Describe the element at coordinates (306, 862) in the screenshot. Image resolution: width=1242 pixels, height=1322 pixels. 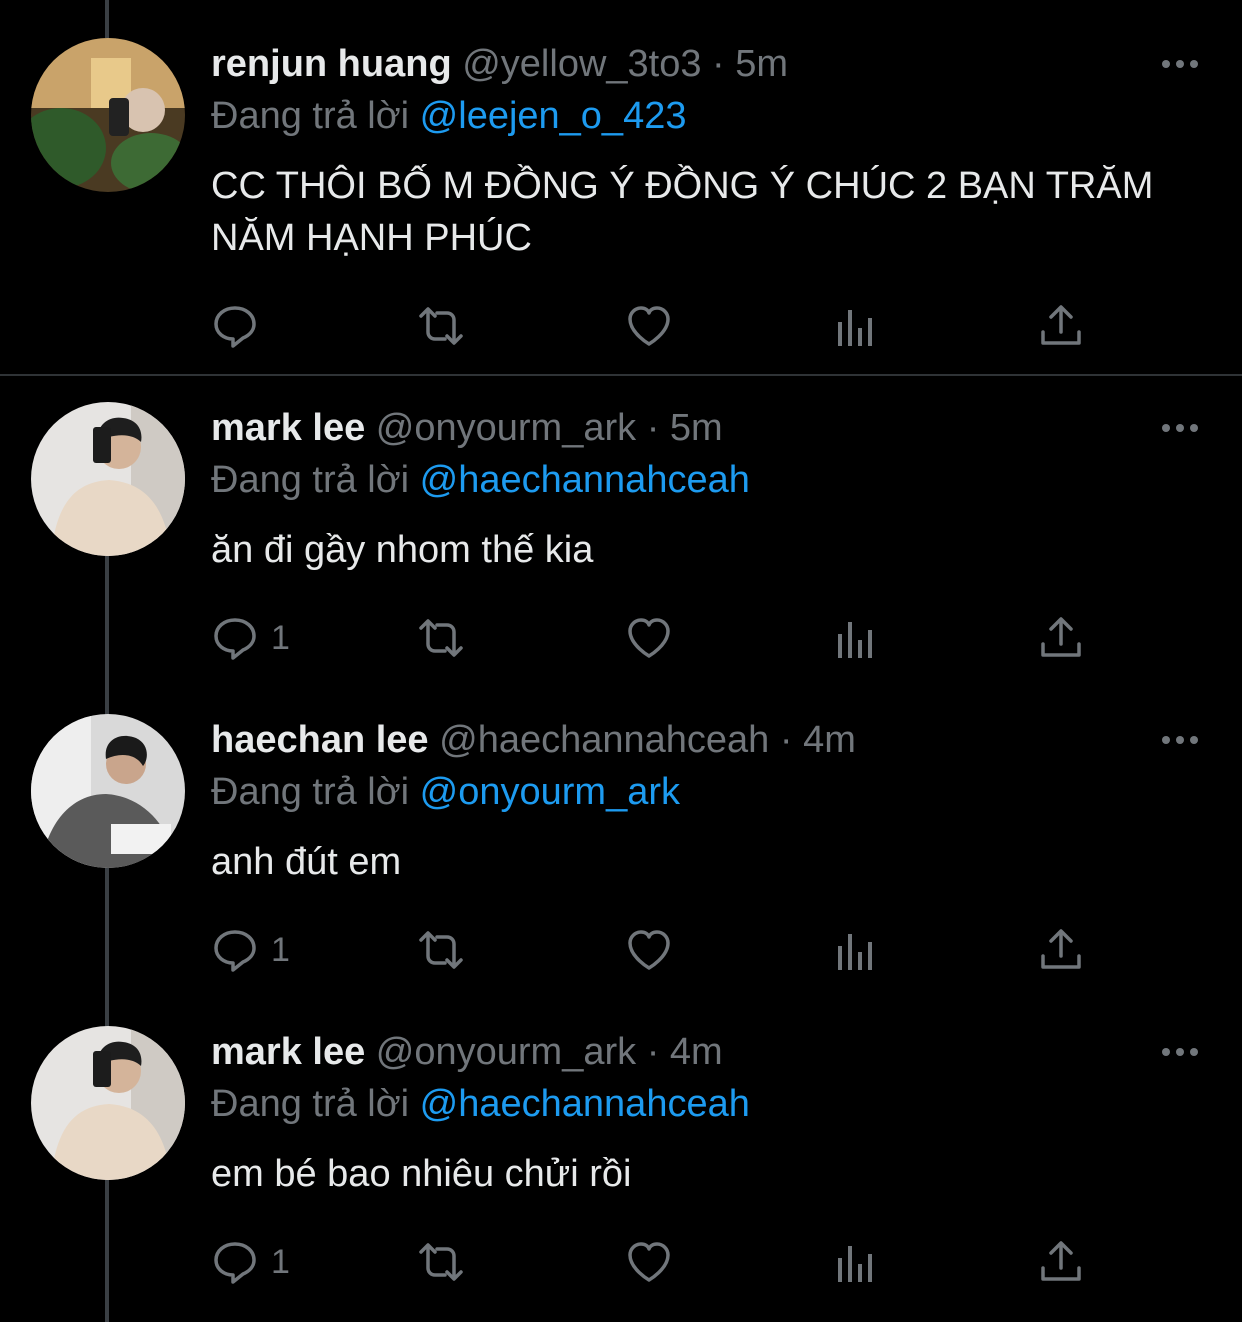
I see `tweet-text: anh đút em` at that location.